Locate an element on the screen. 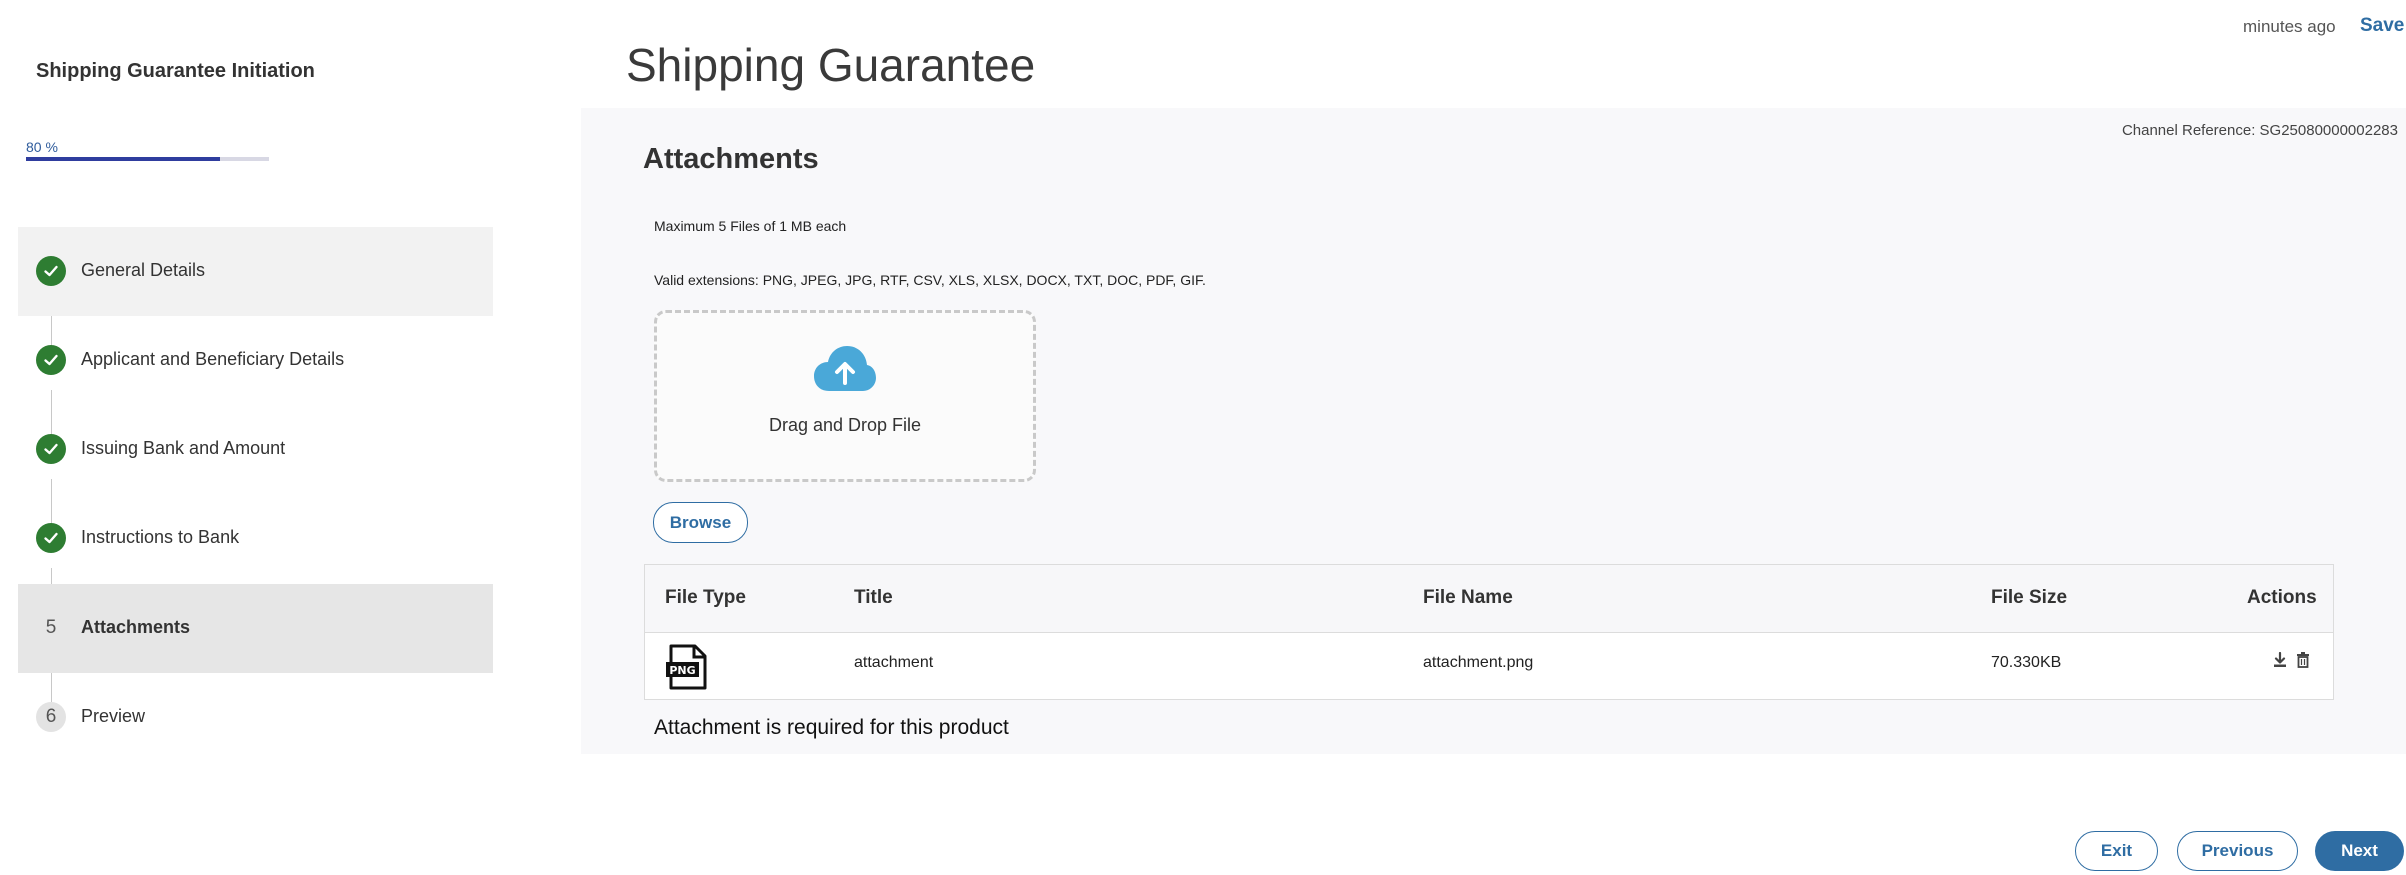 The image size is (2406, 875). step-issuing-bank-amount: Issuing Bank and Amount is located at coordinates (255, 449).